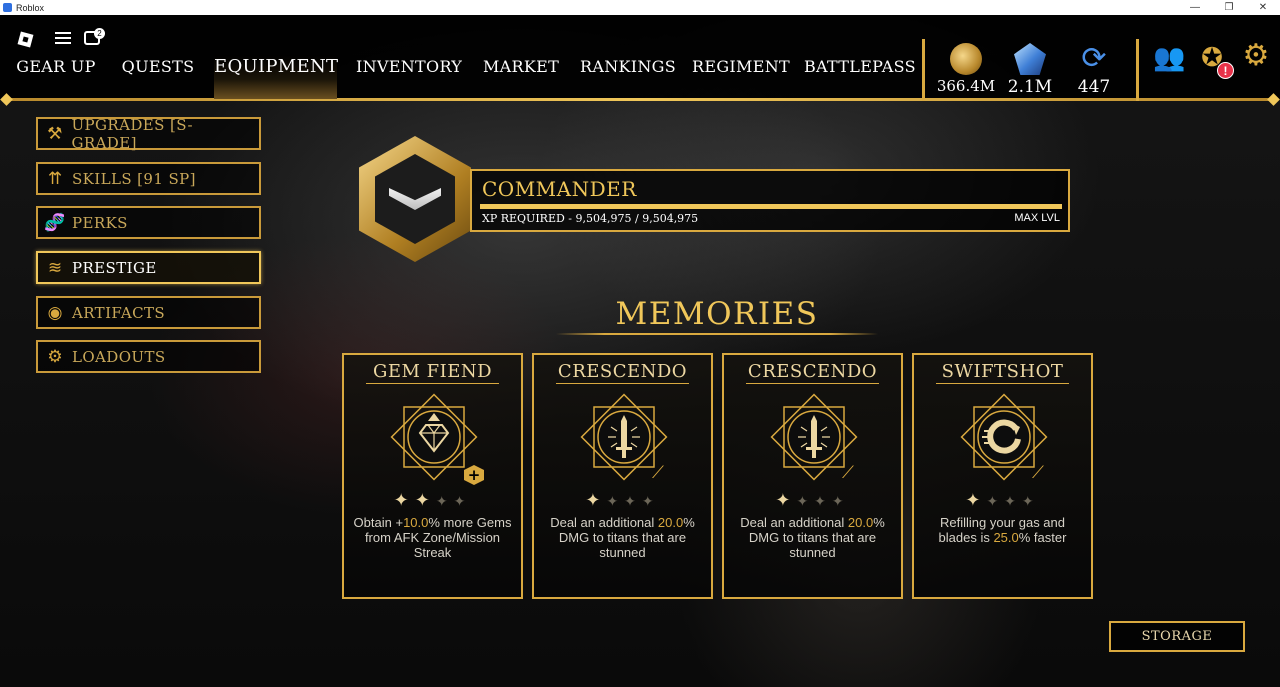 This screenshot has width=1280, height=687. What do you see at coordinates (148, 222) in the screenshot?
I see `sidebar-item-perks: 🧬 PERKS` at bounding box center [148, 222].